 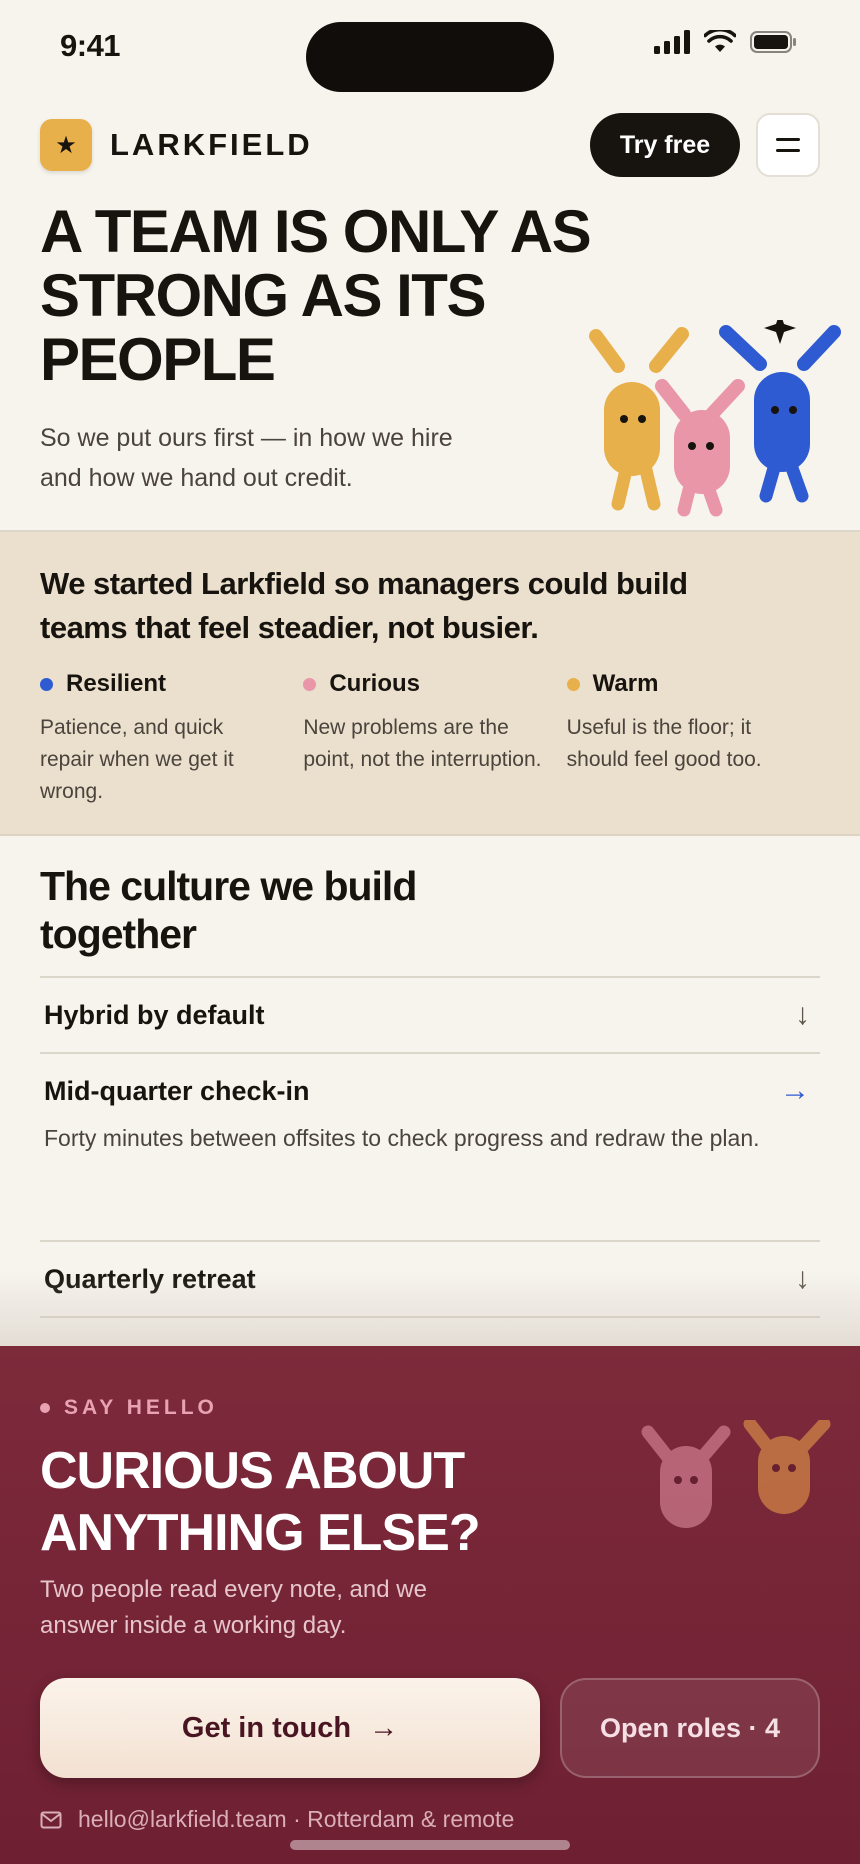 What do you see at coordinates (430, 1845) in the screenshot?
I see `home-indicator` at bounding box center [430, 1845].